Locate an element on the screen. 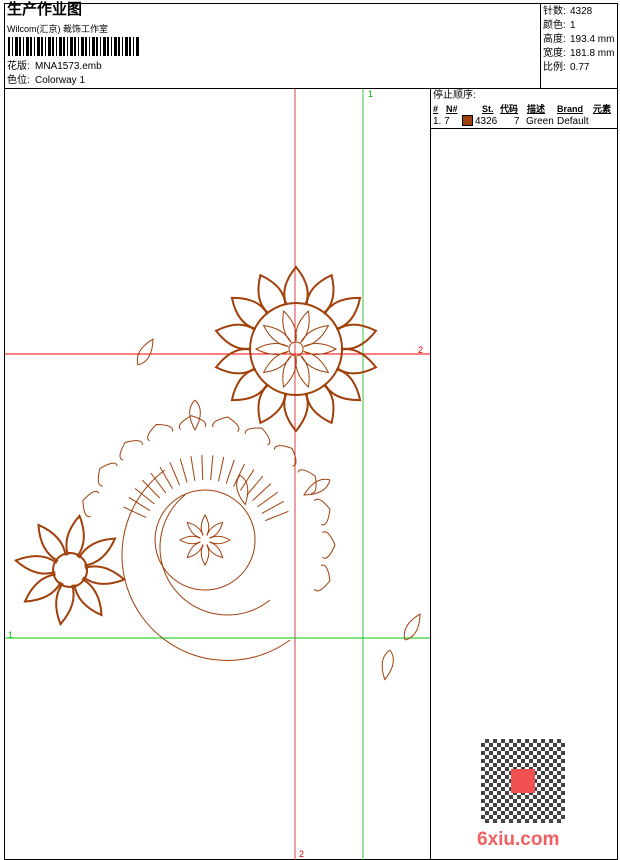  guide-label-v2: 2 is located at coordinates (302, 854).